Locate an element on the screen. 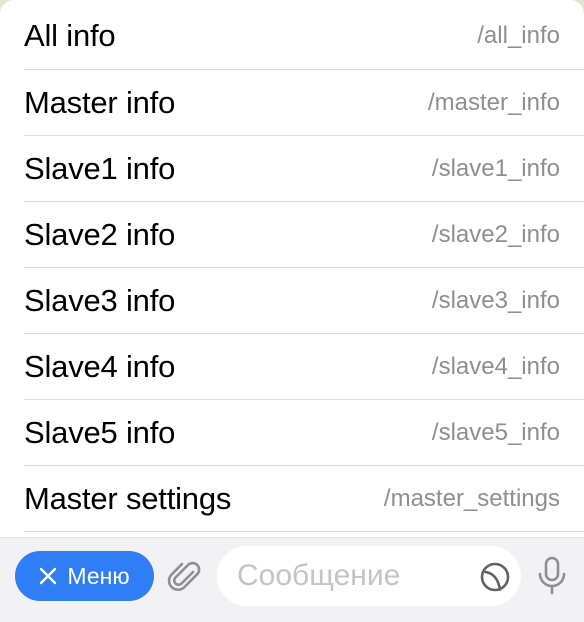 The width and height of the screenshot is (584, 622). command-label: Master settings is located at coordinates (128, 498).